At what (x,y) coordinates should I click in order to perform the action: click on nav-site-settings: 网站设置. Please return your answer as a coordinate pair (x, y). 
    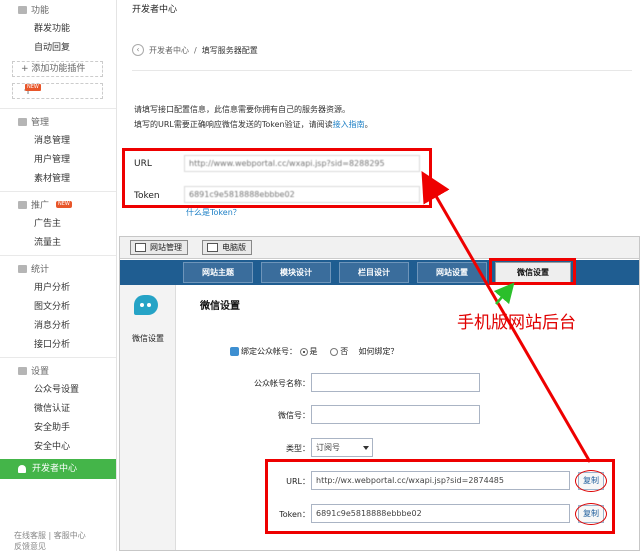
    Looking at the image, I should click on (452, 272).